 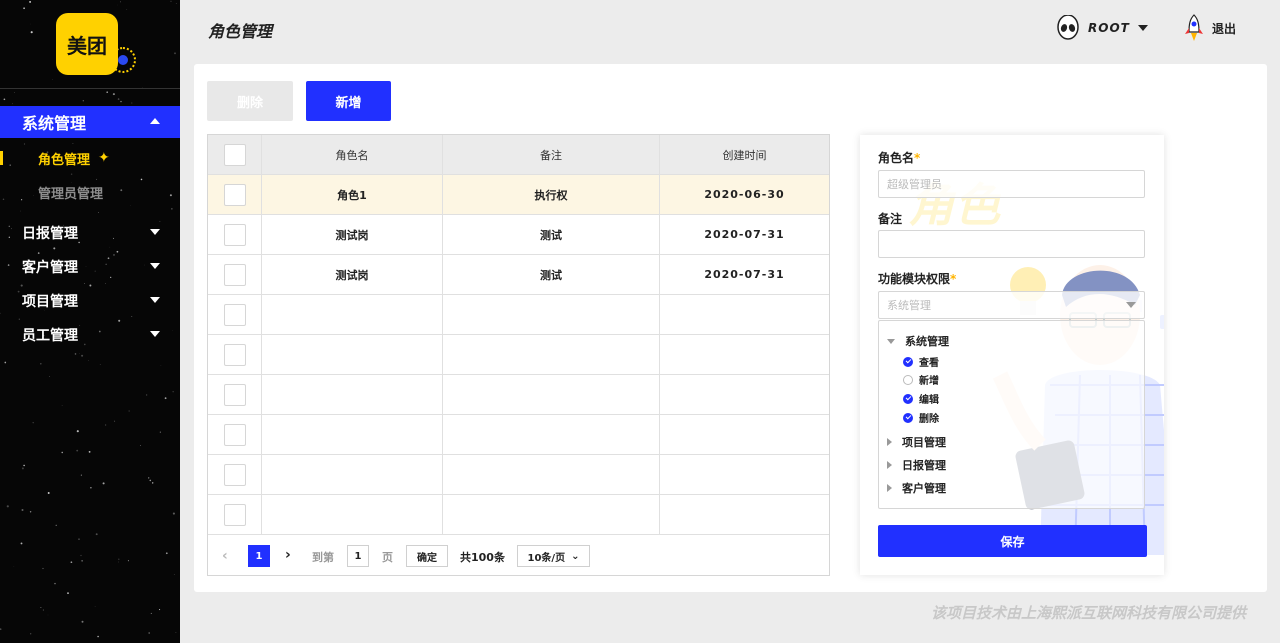 What do you see at coordinates (551, 274) in the screenshot?
I see `cell-note: 测试` at bounding box center [551, 274].